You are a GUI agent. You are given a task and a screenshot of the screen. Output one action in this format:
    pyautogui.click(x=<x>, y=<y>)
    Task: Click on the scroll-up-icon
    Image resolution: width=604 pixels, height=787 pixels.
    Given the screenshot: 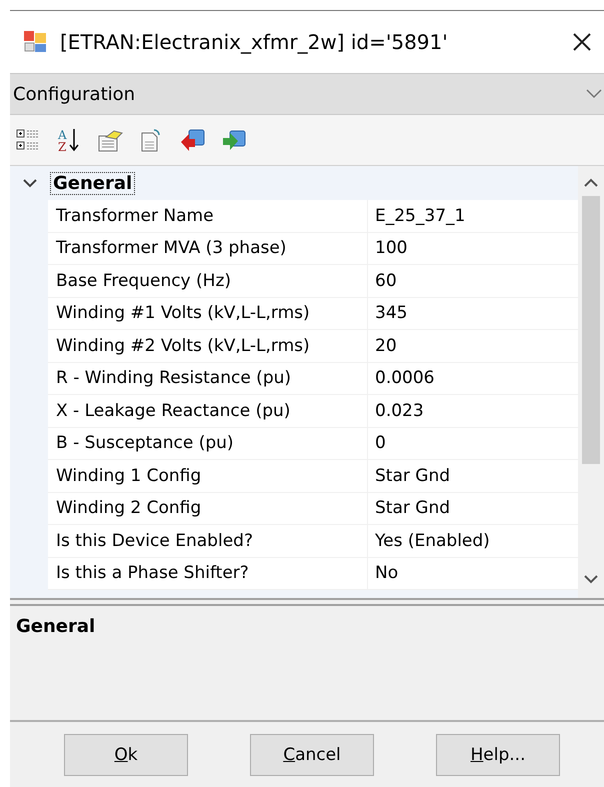 What is the action you would take?
    pyautogui.click(x=591, y=183)
    